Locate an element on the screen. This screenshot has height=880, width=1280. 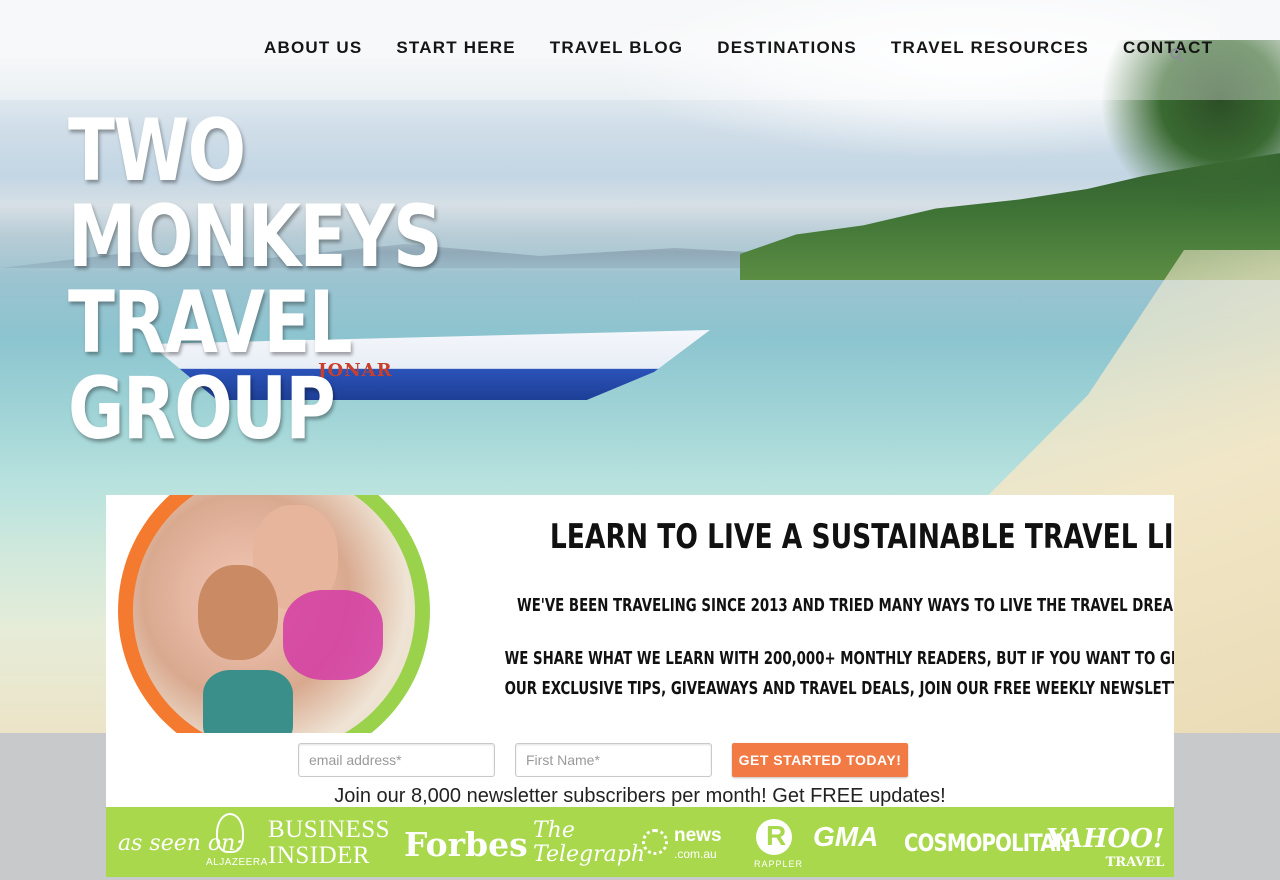
nav-item-start-here: START HERE is located at coordinates (455, 48).